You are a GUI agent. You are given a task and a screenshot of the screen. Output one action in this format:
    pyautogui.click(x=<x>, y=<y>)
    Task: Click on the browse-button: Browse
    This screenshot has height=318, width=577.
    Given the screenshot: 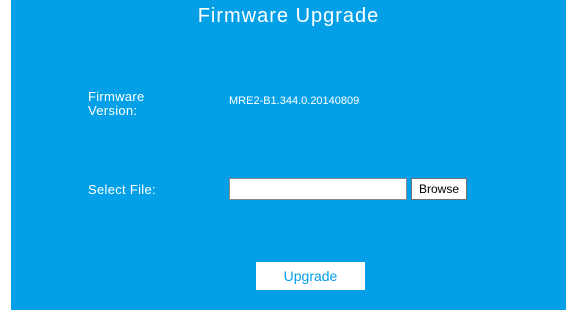 What is the action you would take?
    pyautogui.click(x=439, y=189)
    